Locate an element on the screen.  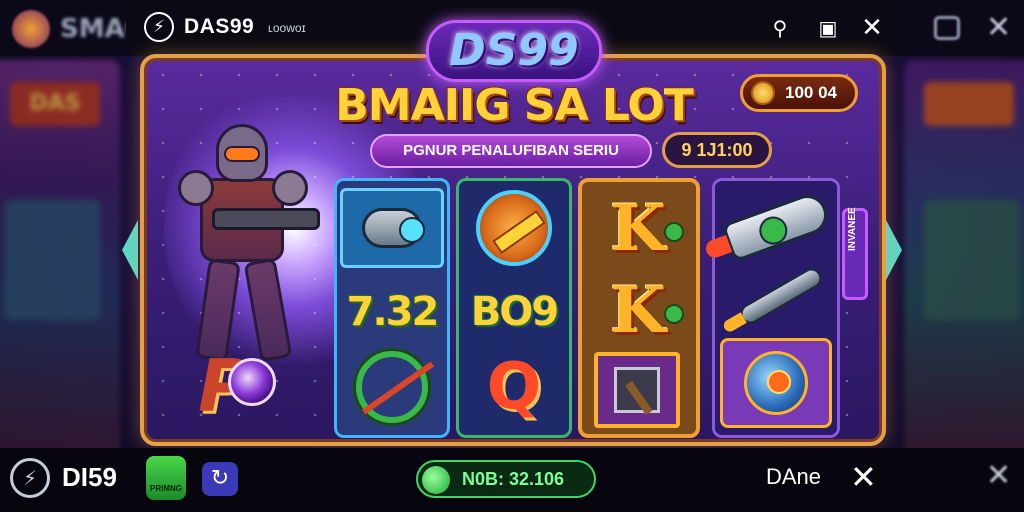
bonus-symbol: P is located at coordinates (246, 386).